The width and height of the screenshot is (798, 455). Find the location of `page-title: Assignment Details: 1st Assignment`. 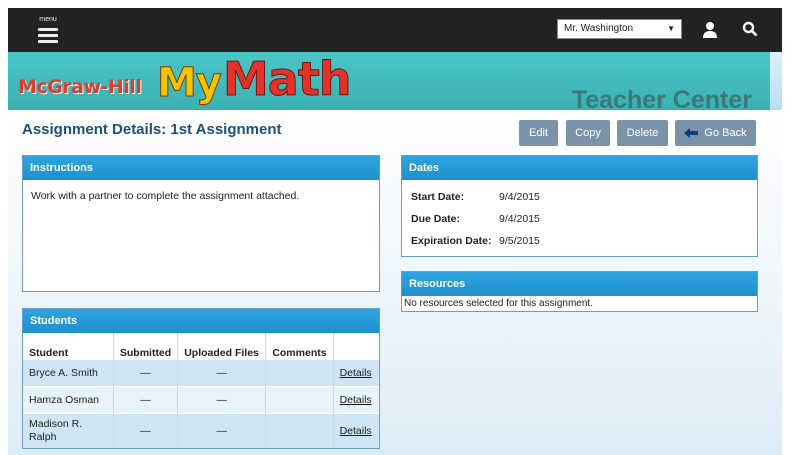

page-title: Assignment Details: 1st Assignment is located at coordinates (152, 129).